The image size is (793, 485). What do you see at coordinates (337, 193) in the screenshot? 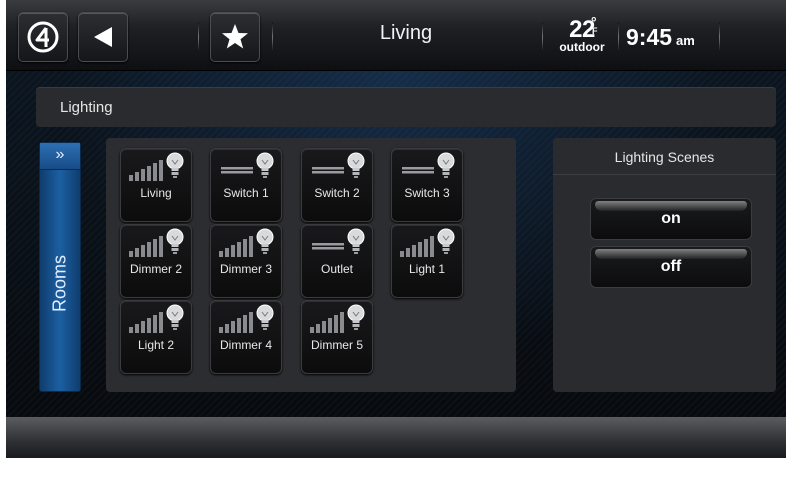
I see `device-label: Switch 2` at bounding box center [337, 193].